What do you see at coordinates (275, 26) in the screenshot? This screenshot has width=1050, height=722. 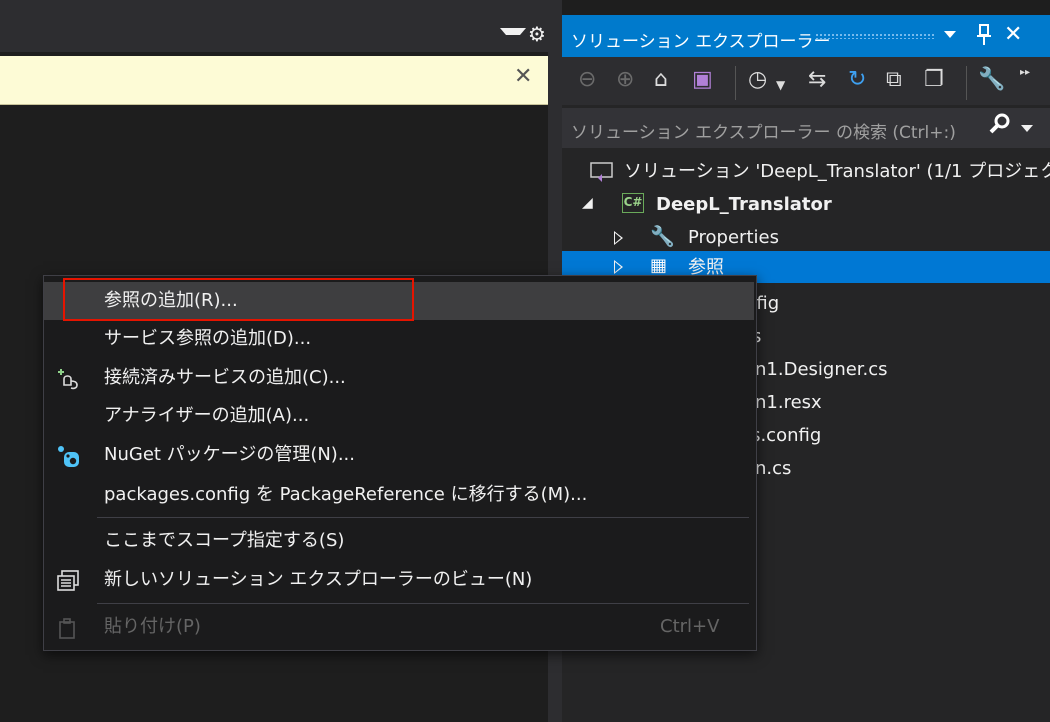 I see `editor-tab-strip` at bounding box center [275, 26].